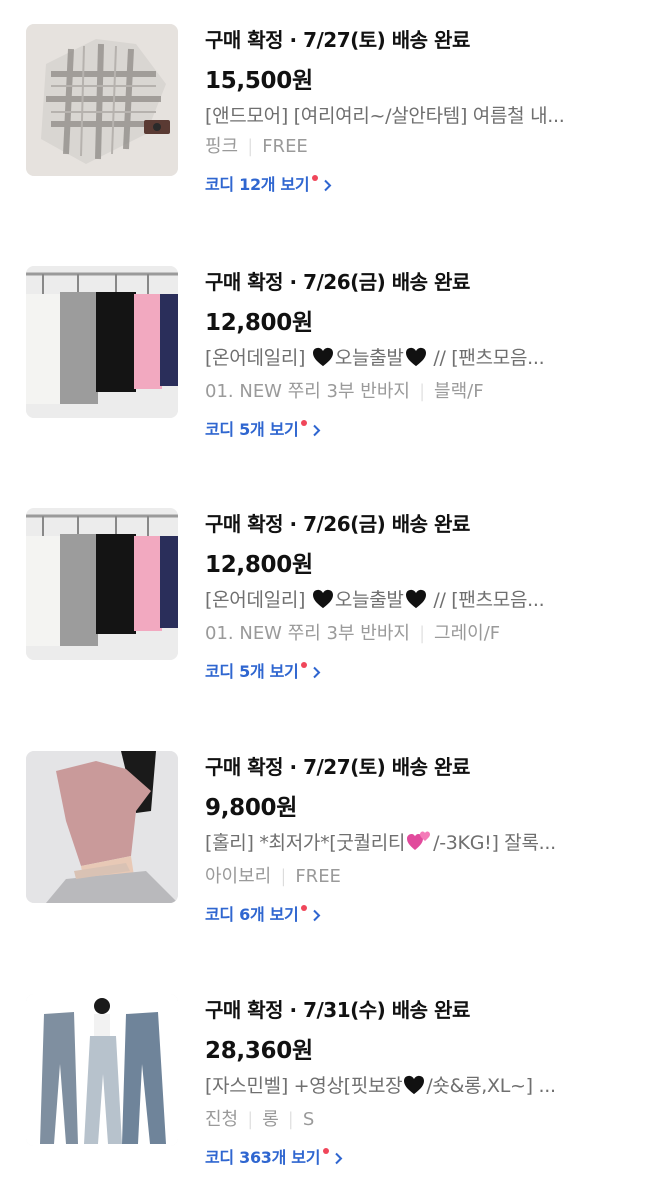 The width and height of the screenshot is (658, 1200). I want to click on view-cody-link: 코디 363개 보기, so click(274, 1158).